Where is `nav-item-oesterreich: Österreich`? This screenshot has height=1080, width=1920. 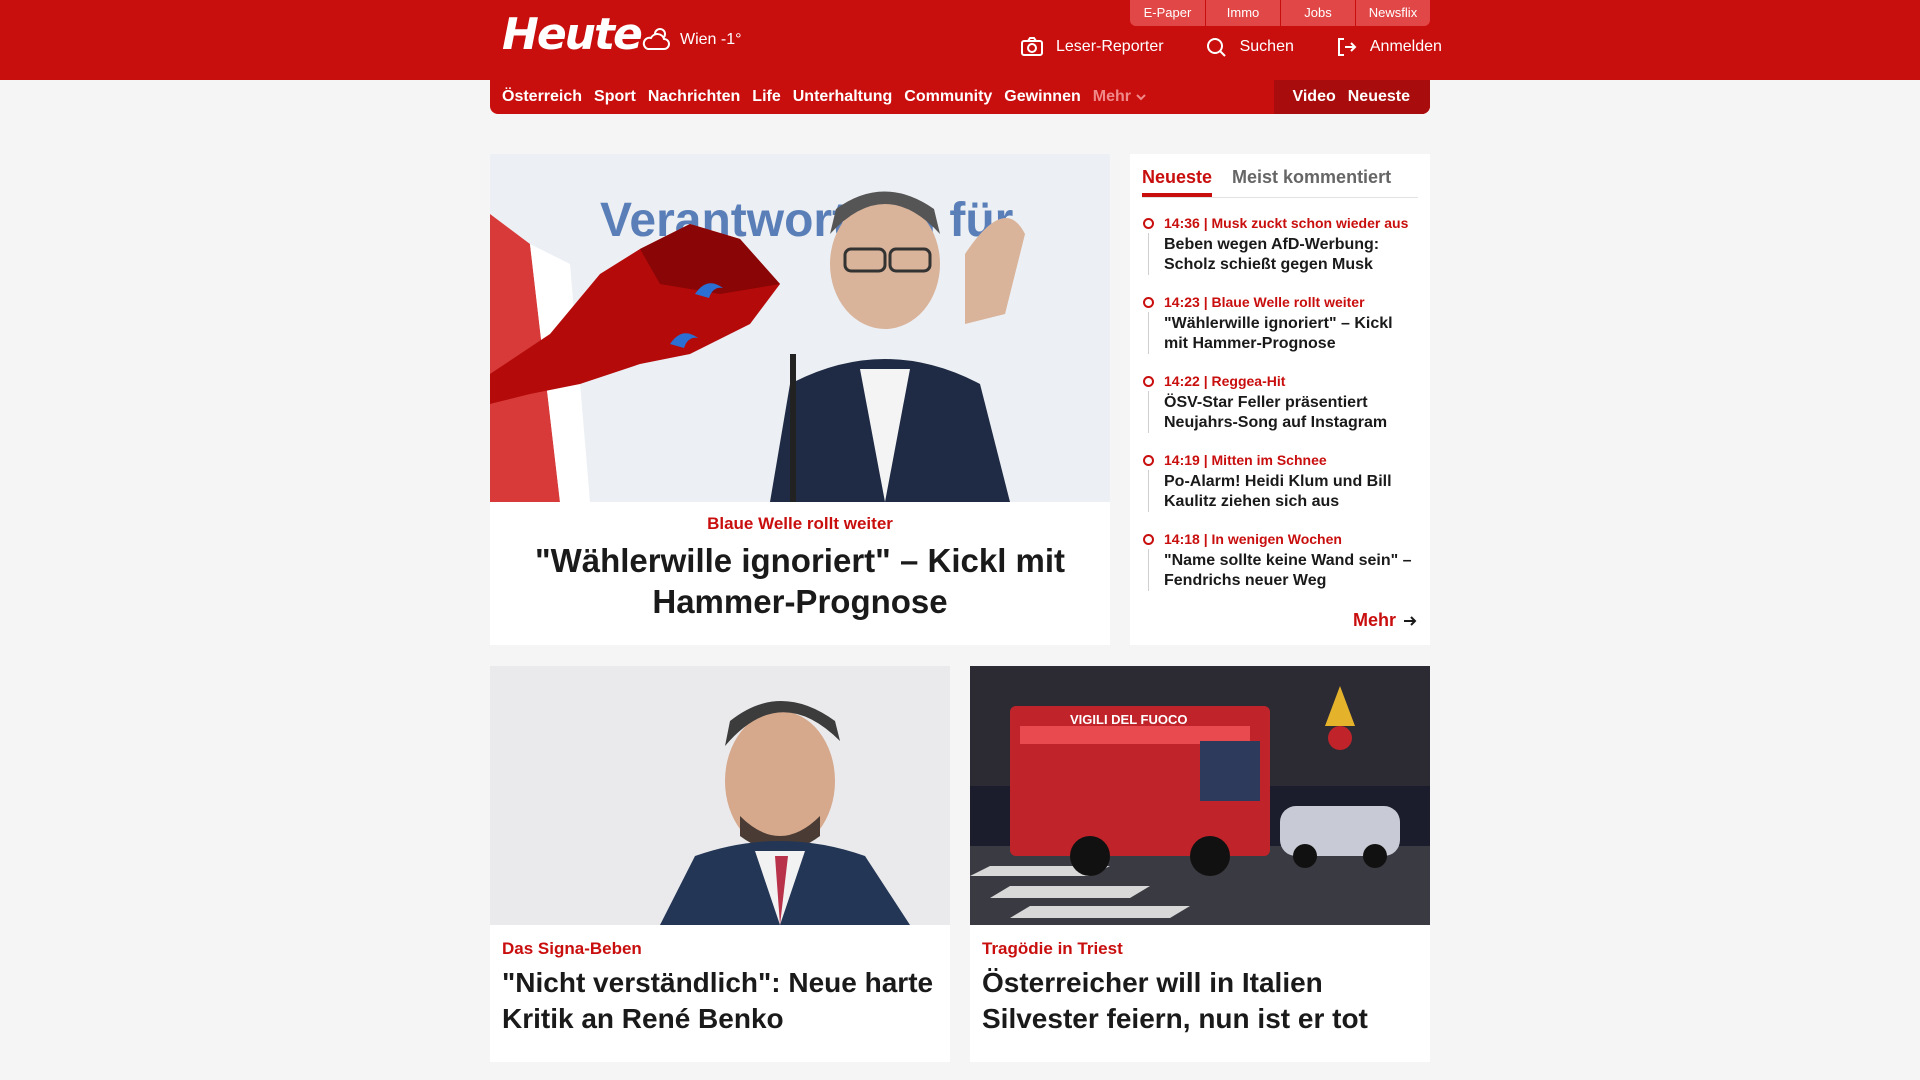
nav-item-oesterreich: Österreich is located at coordinates (542, 97).